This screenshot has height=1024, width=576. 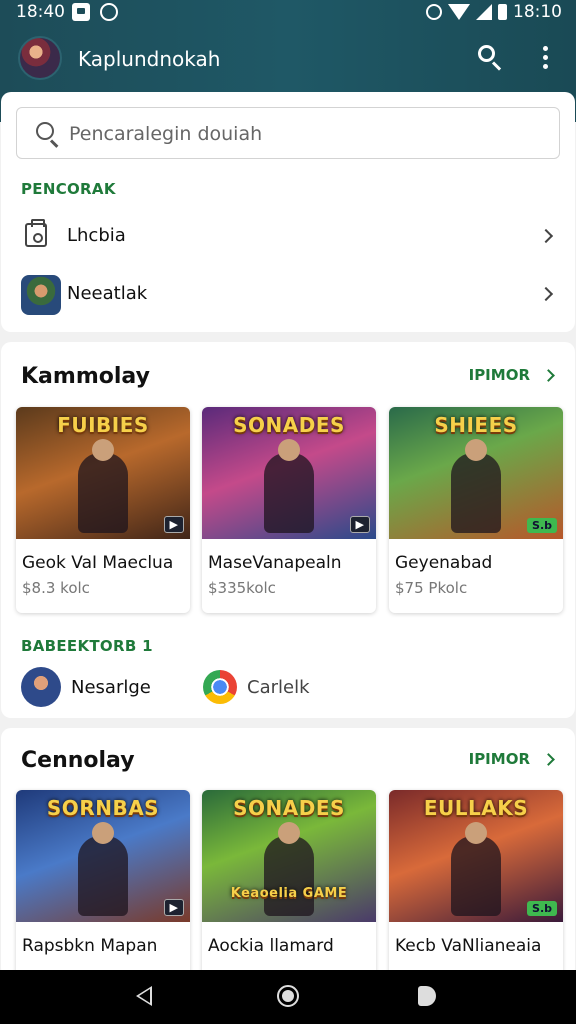 I want to click on signal-icon, so click(x=484, y=12).